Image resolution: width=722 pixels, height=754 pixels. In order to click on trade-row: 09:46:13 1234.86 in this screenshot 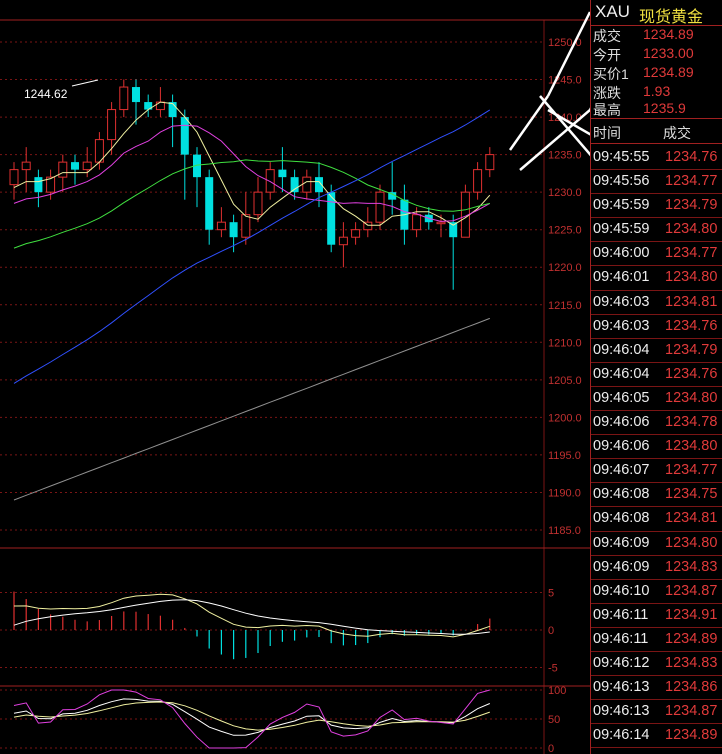, I will do `click(656, 688)`.